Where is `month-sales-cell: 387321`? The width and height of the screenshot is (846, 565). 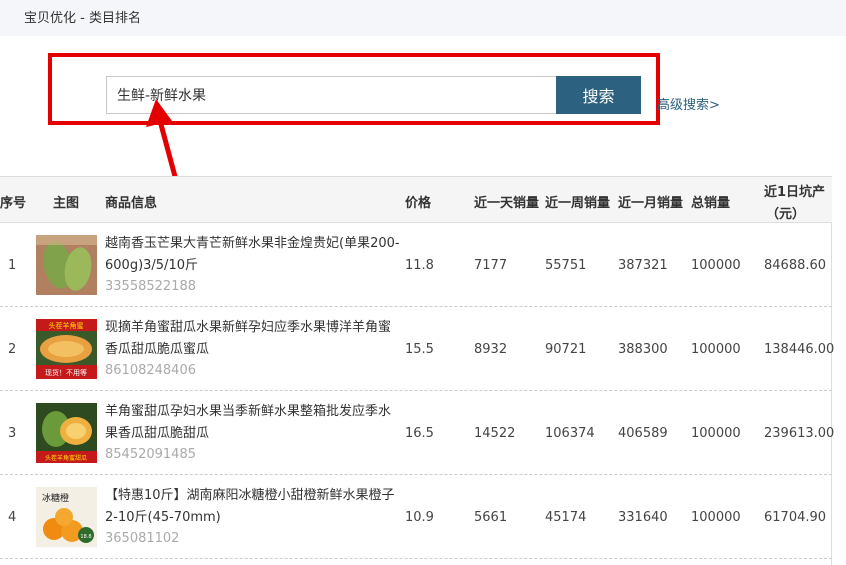
month-sales-cell: 387321 is located at coordinates (643, 265).